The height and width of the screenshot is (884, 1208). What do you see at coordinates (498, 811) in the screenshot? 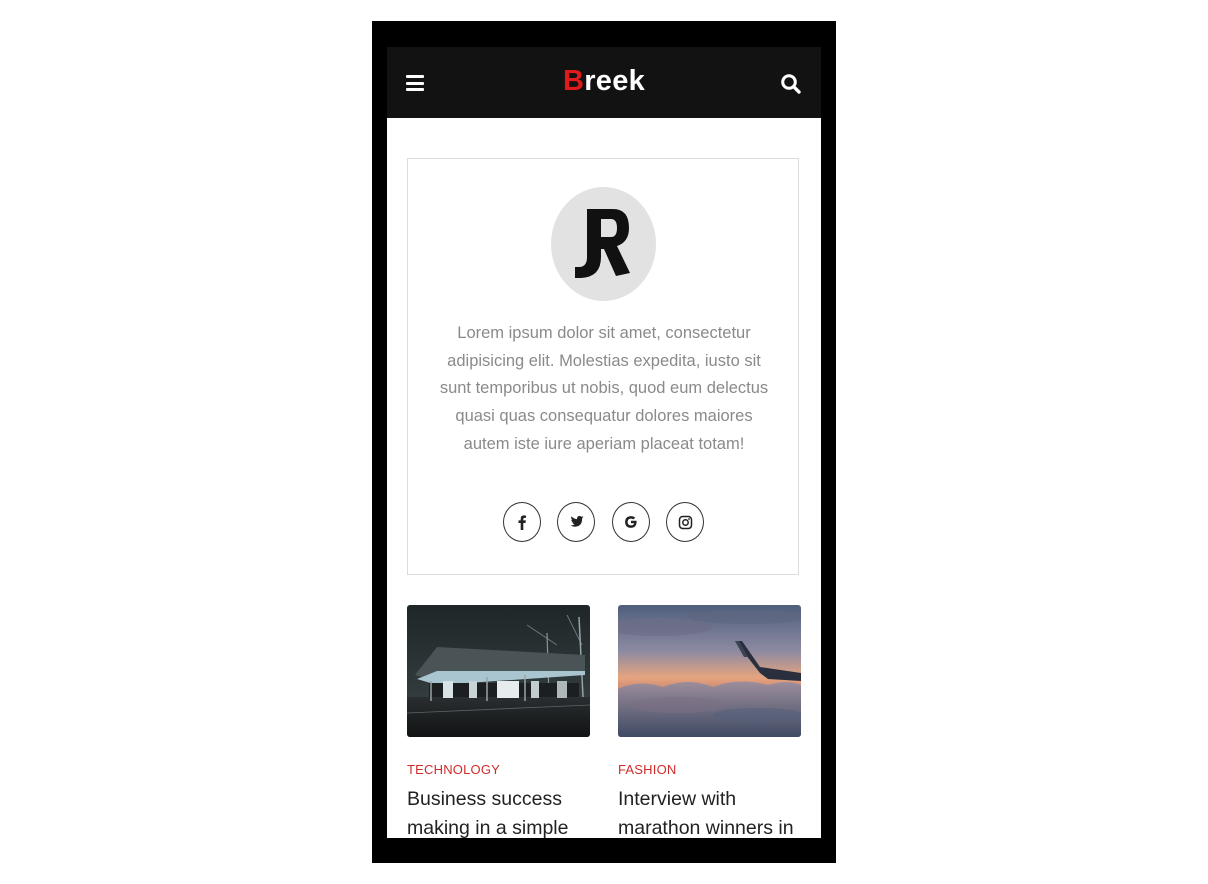
I see `post-title: Business success making in a simple` at bounding box center [498, 811].